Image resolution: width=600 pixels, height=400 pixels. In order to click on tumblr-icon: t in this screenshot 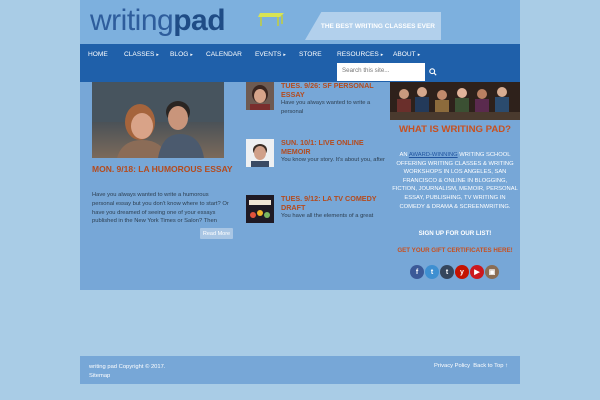, I will do `click(432, 272)`.